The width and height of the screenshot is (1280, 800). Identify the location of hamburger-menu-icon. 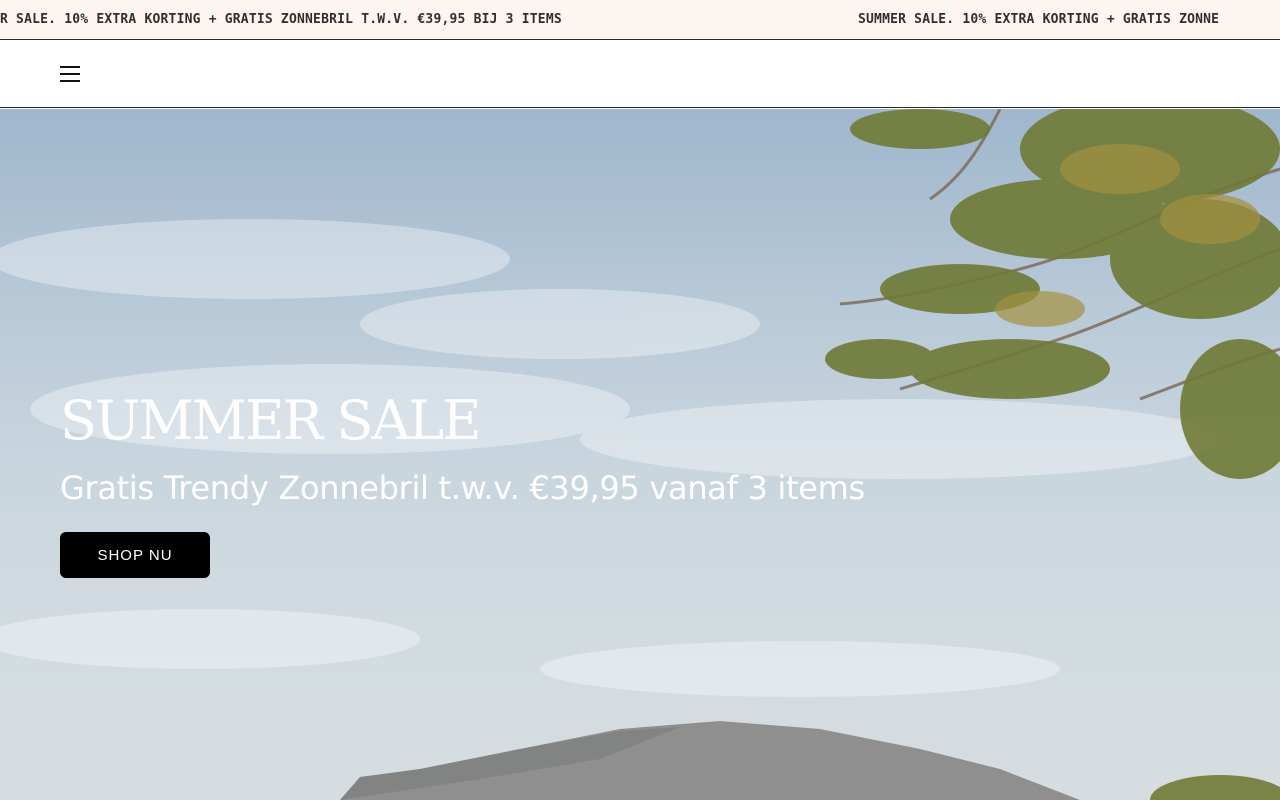
(70, 74).